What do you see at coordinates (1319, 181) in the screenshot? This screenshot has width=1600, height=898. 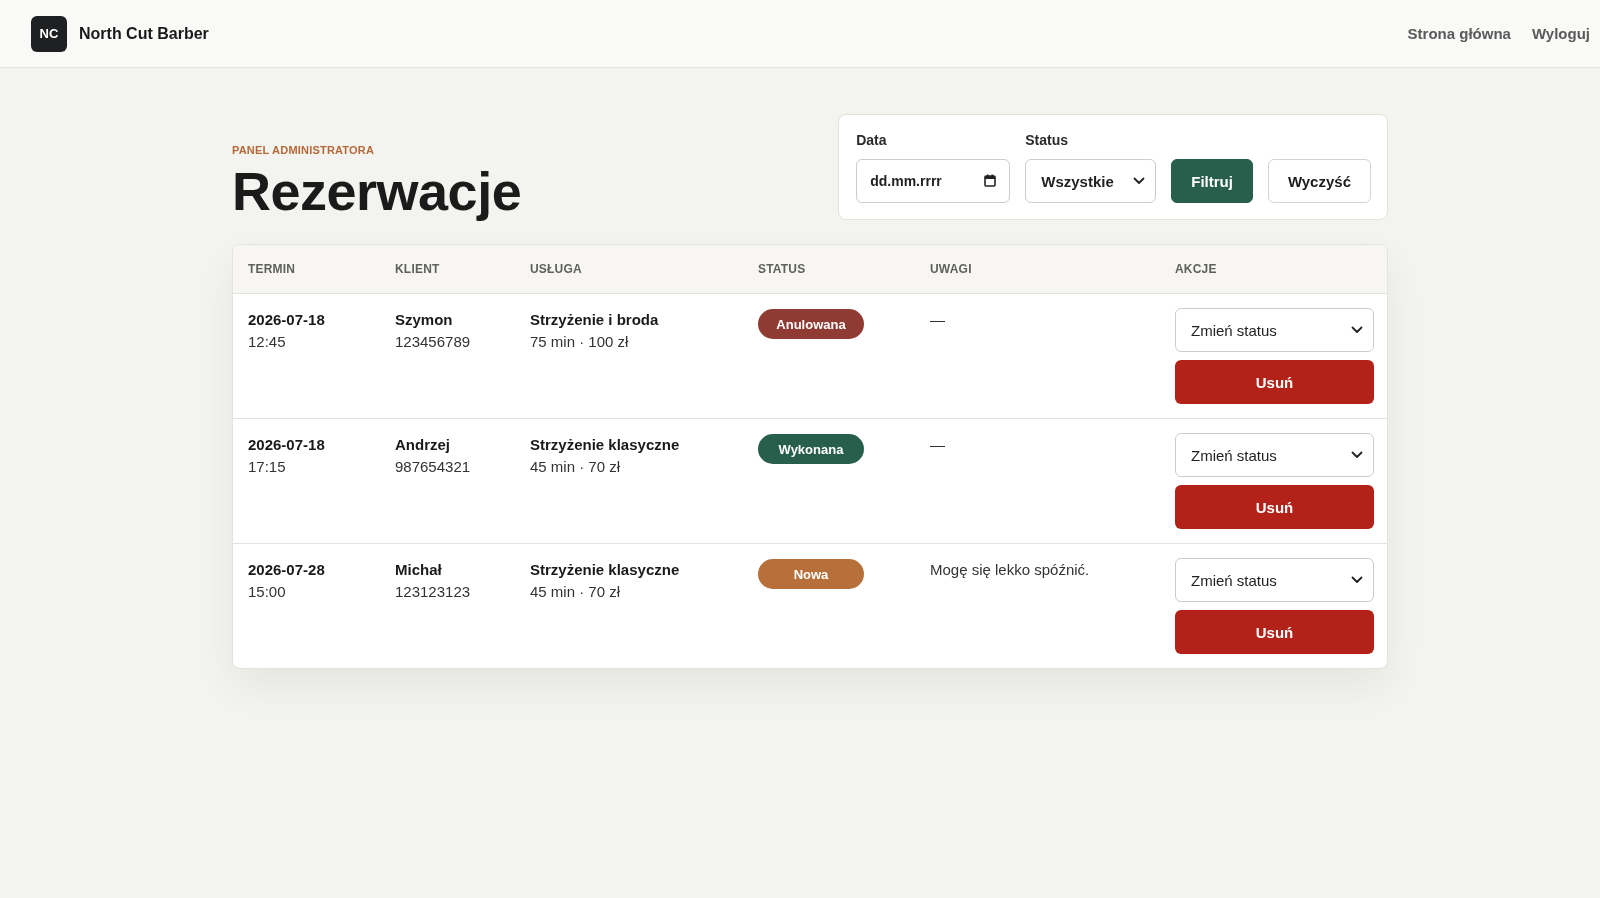 I see `clear-button: Wyczyść` at bounding box center [1319, 181].